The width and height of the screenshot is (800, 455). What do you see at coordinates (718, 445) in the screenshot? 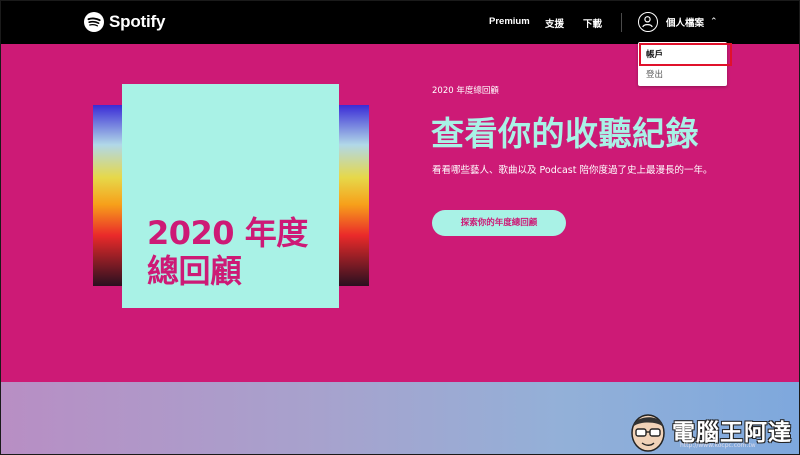
I see `watermark-url: http://www.kocpc.com.tw` at bounding box center [718, 445].